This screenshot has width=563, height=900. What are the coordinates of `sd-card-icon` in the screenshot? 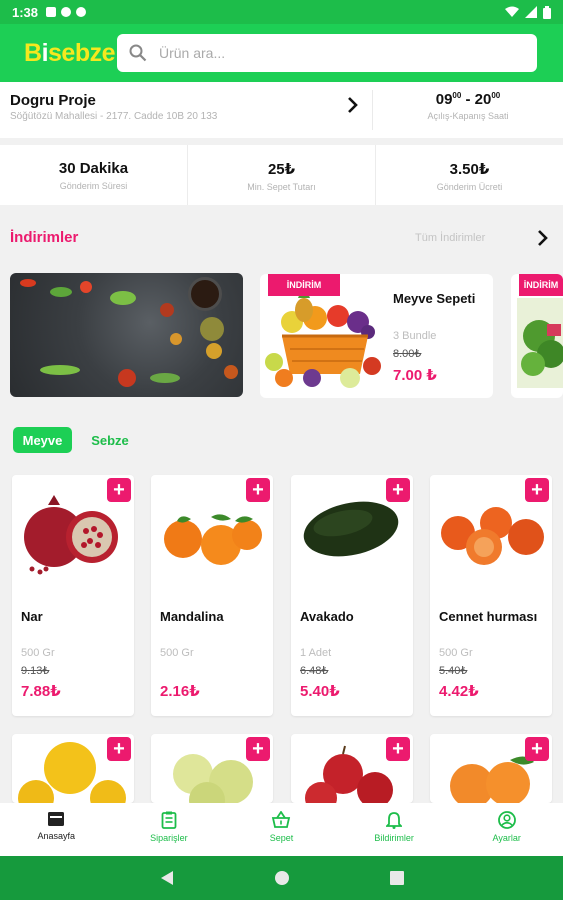 It's located at (51, 12).